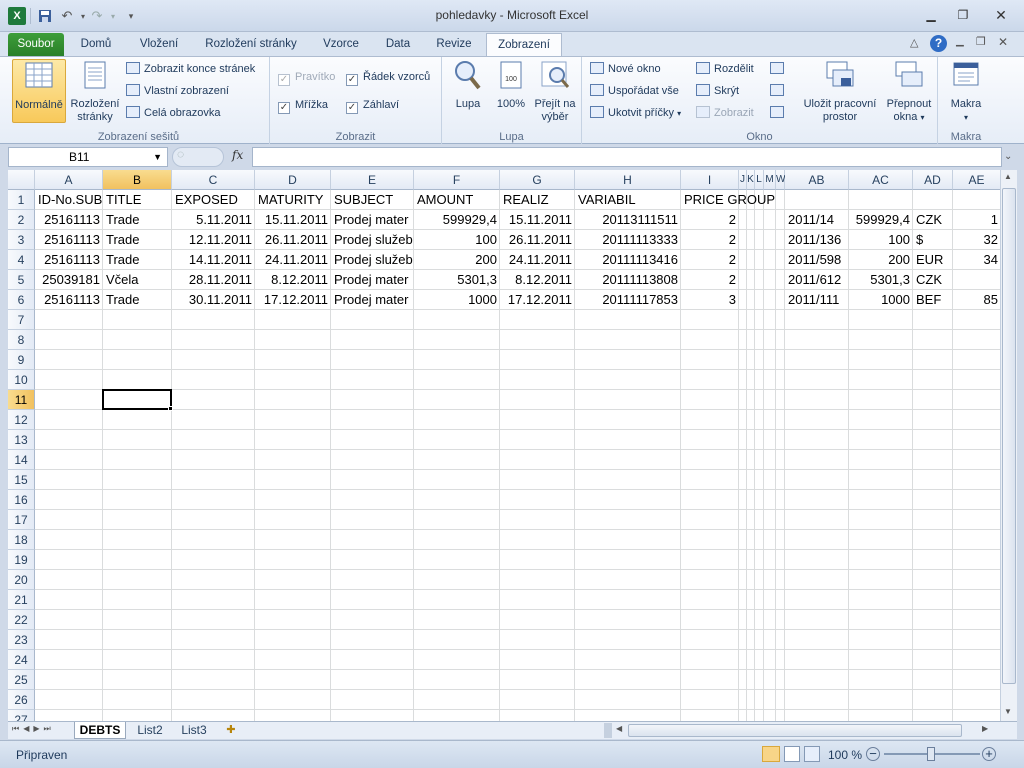 The width and height of the screenshot is (1024, 768). I want to click on scroll-down-icon: ▼, so click(1008, 711).